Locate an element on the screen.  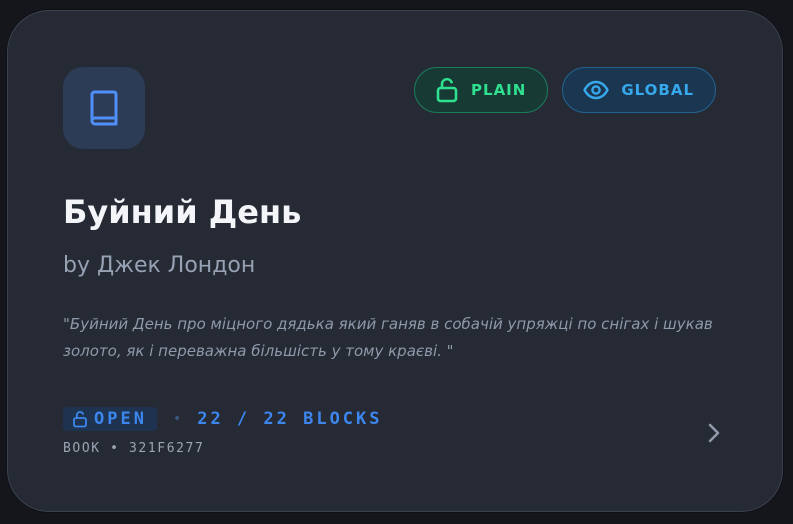
open-status-label: OPEN is located at coordinates (120, 419).